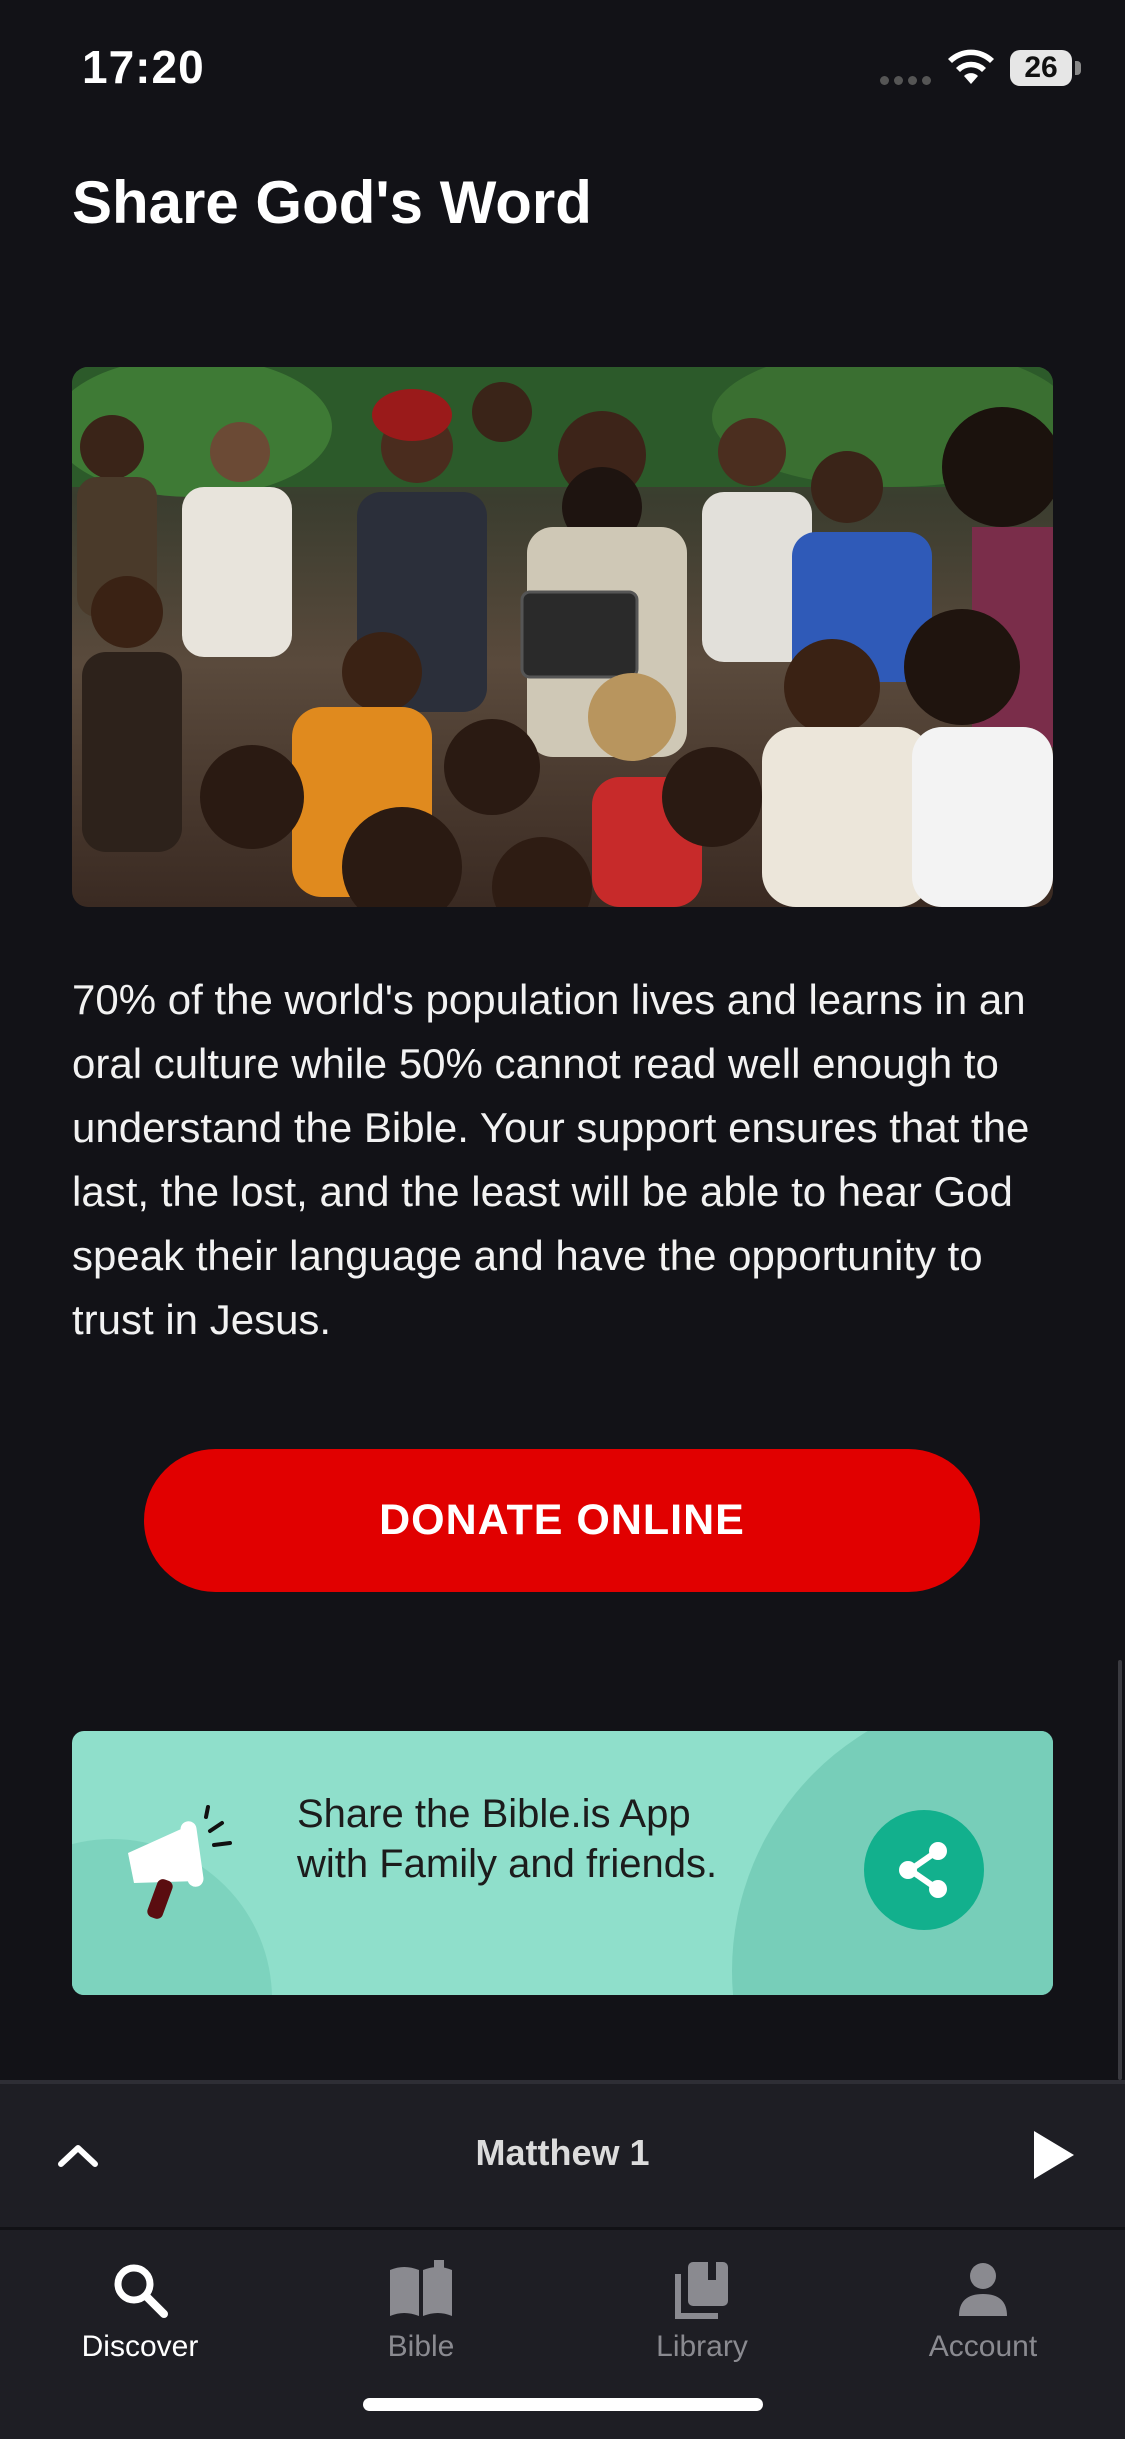 The image size is (1125, 2439). I want to click on tab-library: Library, so click(702, 2312).